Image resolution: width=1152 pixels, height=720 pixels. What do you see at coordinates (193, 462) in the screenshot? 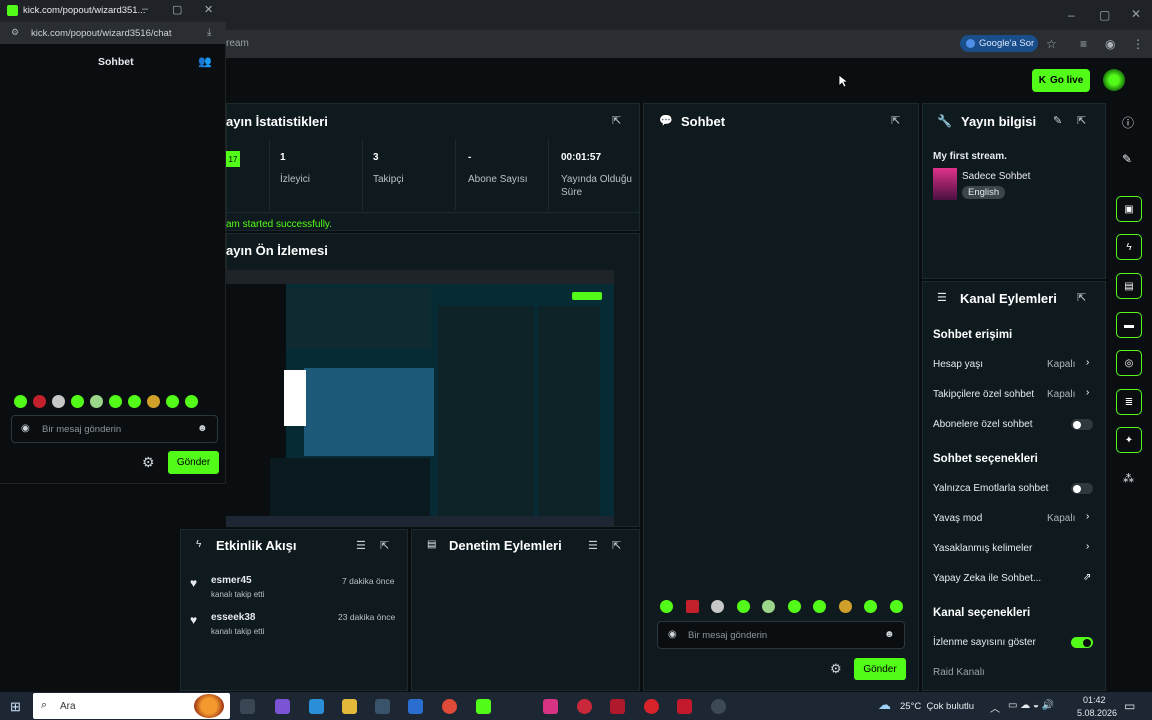
I see `popup-send-button: Gönder` at bounding box center [193, 462].